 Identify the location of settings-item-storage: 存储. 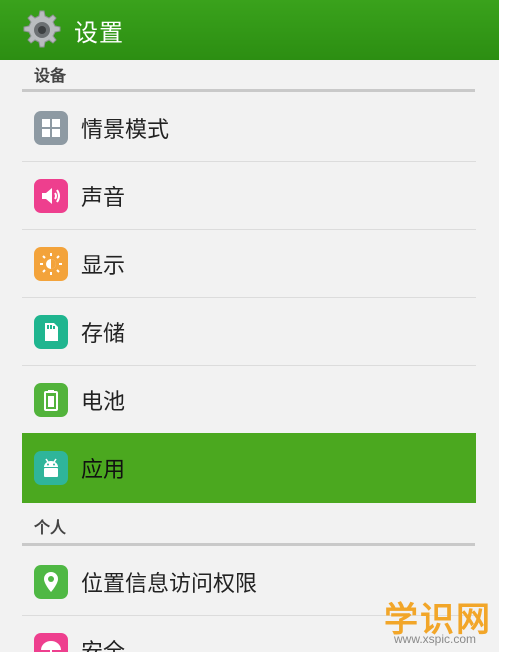
(249, 332).